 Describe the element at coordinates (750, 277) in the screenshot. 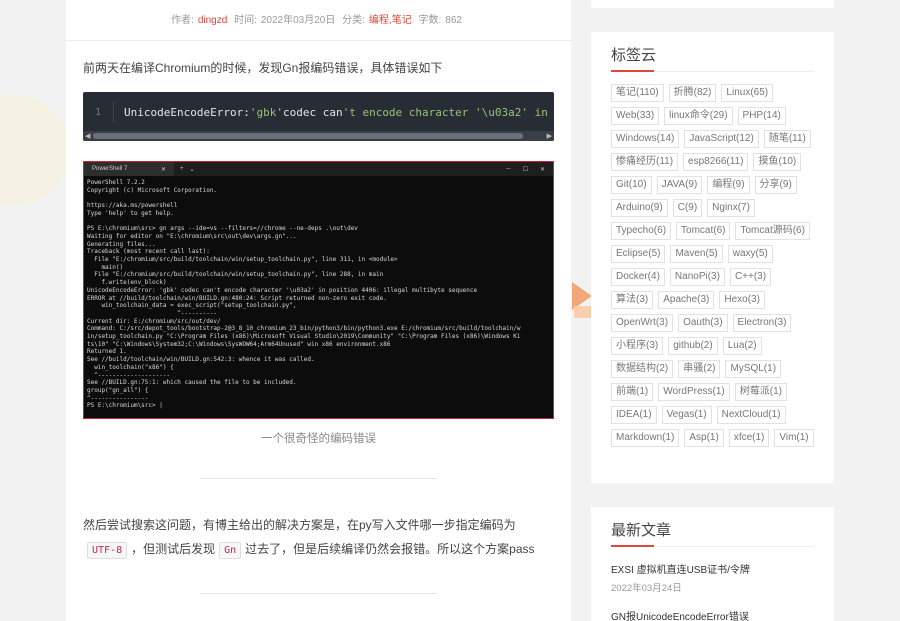

I see `tag-item: C++(3)` at that location.